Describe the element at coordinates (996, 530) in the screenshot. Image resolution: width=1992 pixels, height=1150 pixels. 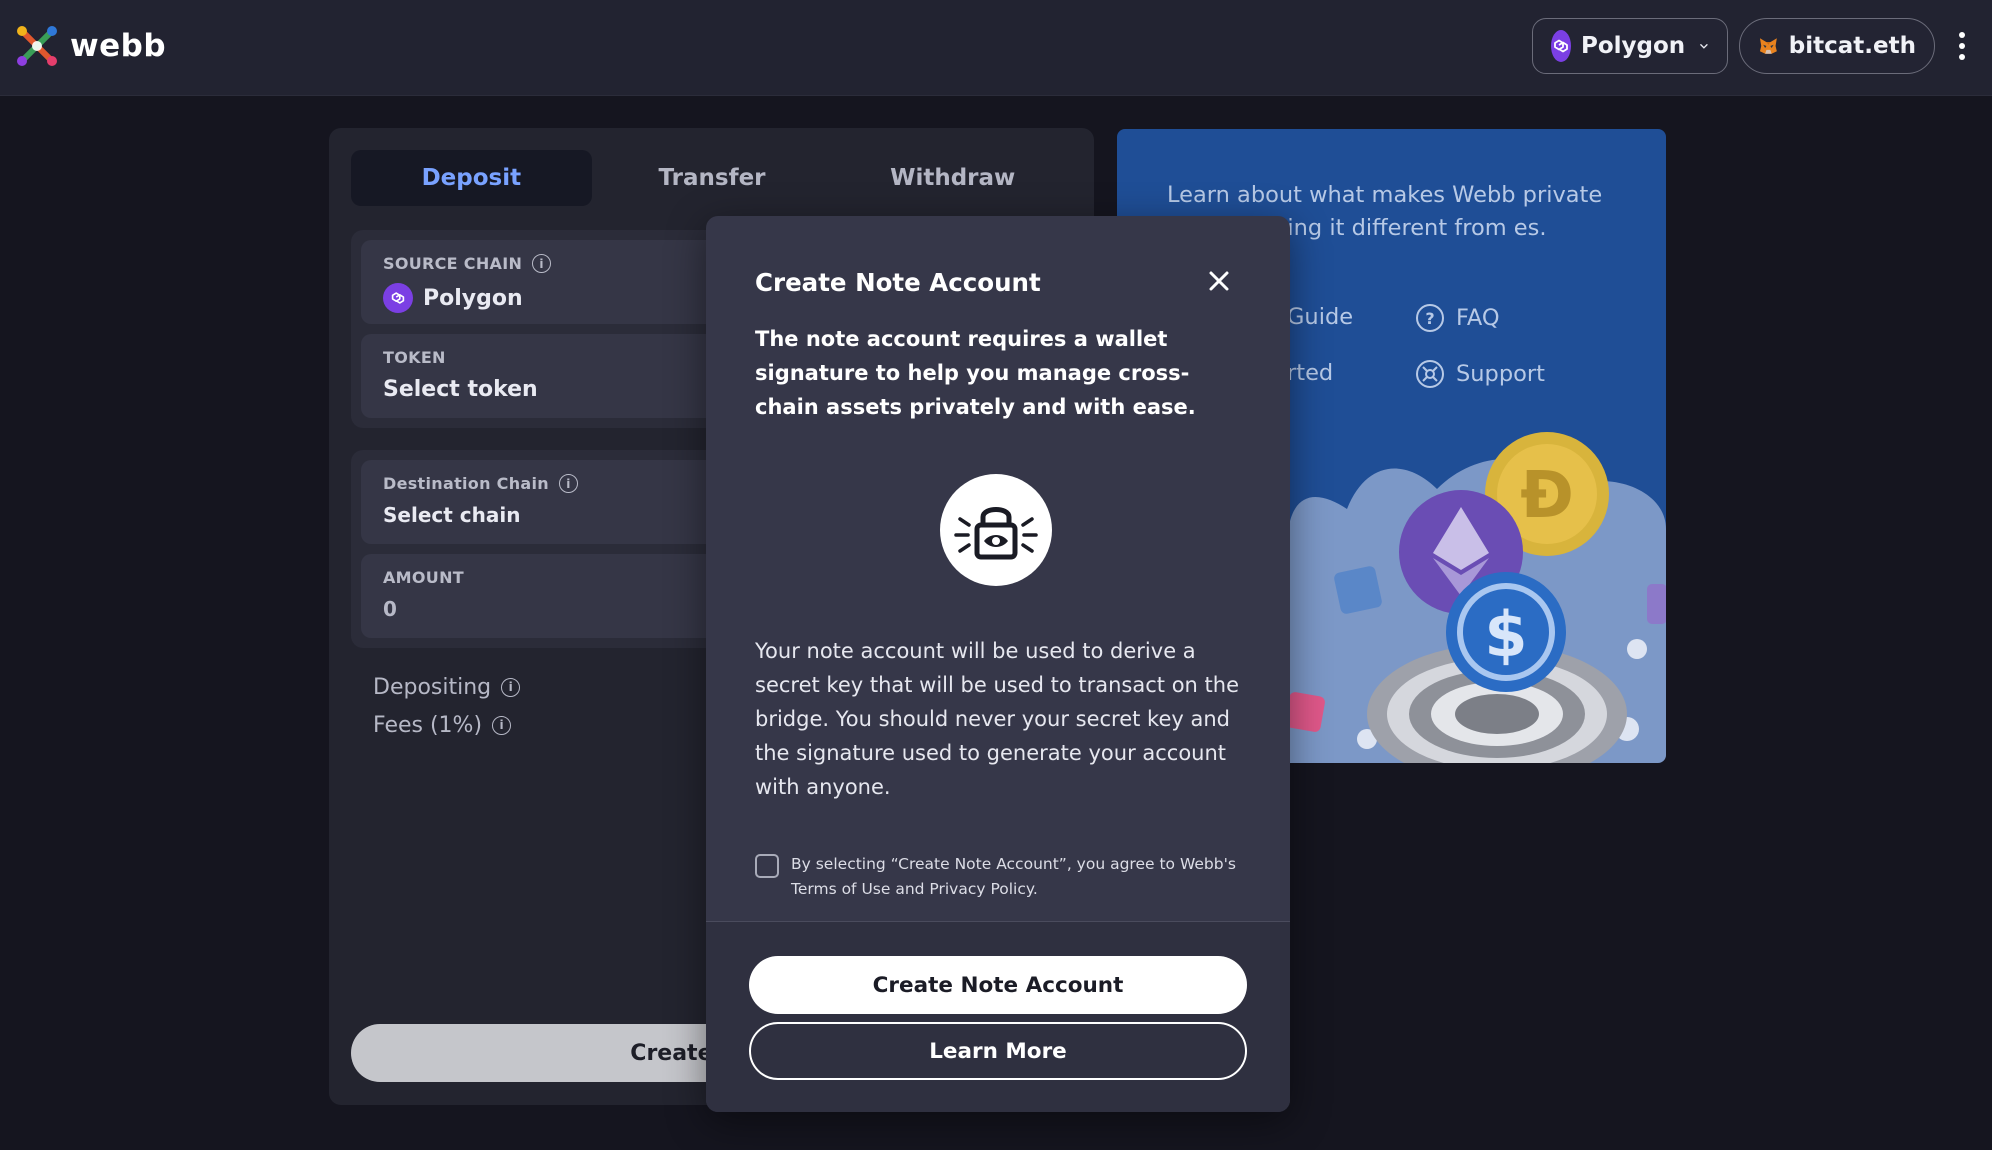
I see `lock-eye-icon` at that location.